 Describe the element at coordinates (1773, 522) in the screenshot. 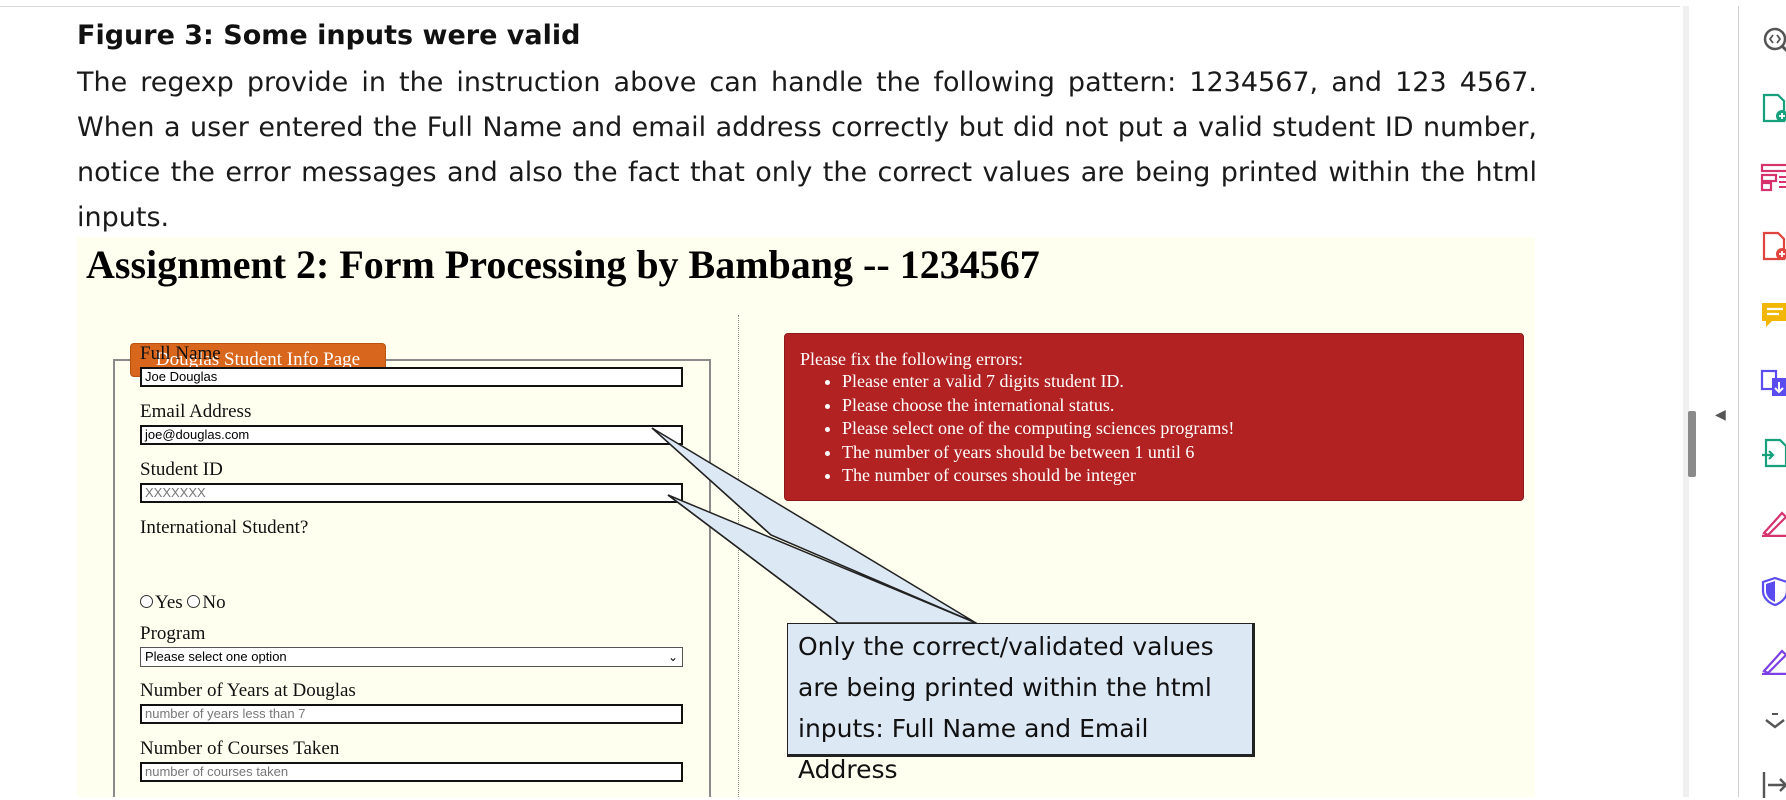

I see `fill-sign-icon` at that location.